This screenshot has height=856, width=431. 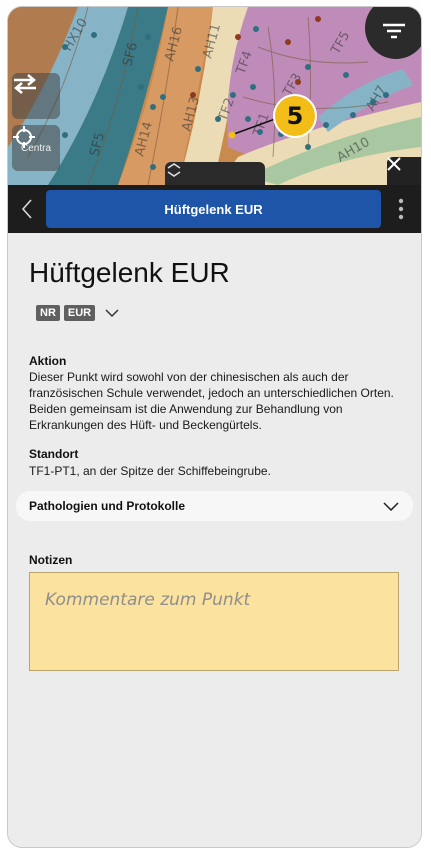 I want to click on more-options-button, so click(x=401, y=209).